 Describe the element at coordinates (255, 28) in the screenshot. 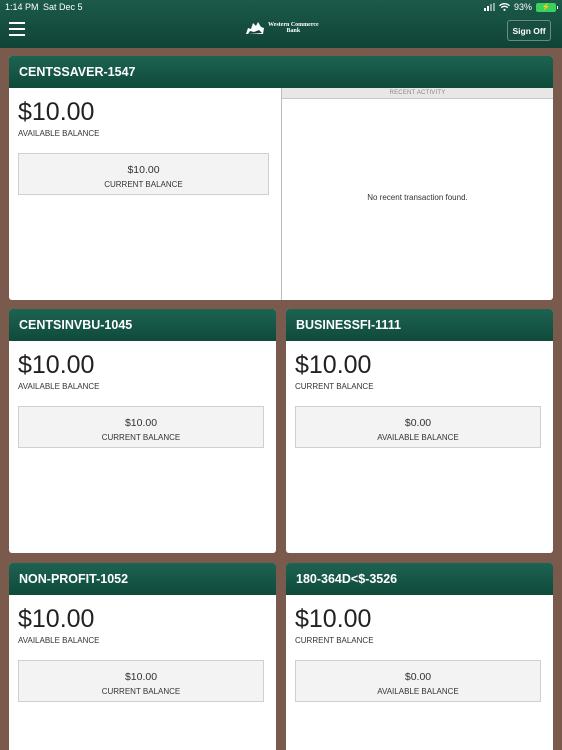

I see `bank-logo-icon` at that location.